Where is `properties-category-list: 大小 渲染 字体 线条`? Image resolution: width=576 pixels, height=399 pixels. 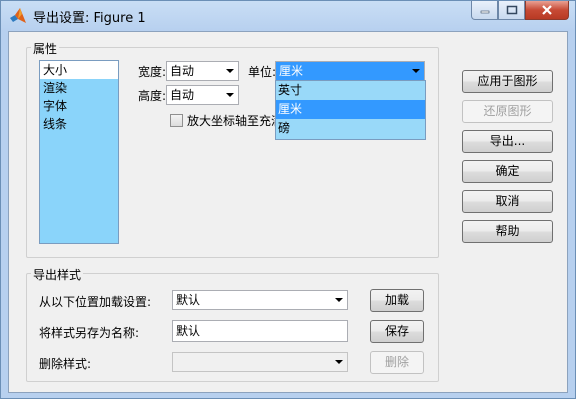
properties-category-list: 大小 渲染 字体 线条 is located at coordinates (79, 152).